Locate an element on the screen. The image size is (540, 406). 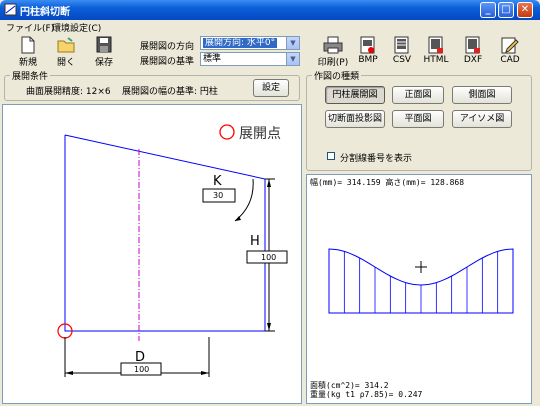
printer-icon is located at coordinates (333, 45).